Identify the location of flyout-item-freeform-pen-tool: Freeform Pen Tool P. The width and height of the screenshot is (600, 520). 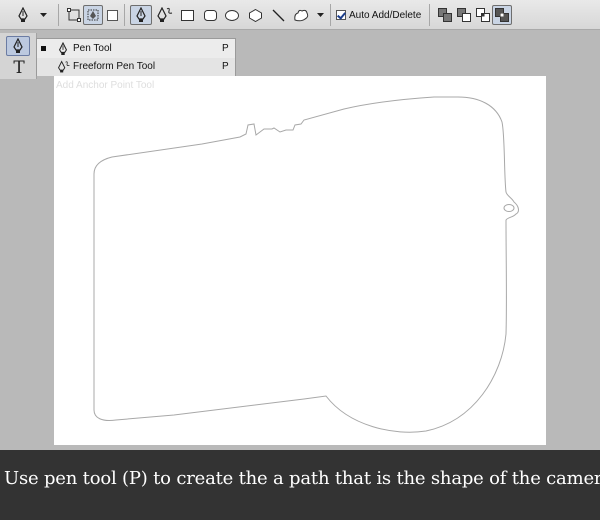
(136, 67).